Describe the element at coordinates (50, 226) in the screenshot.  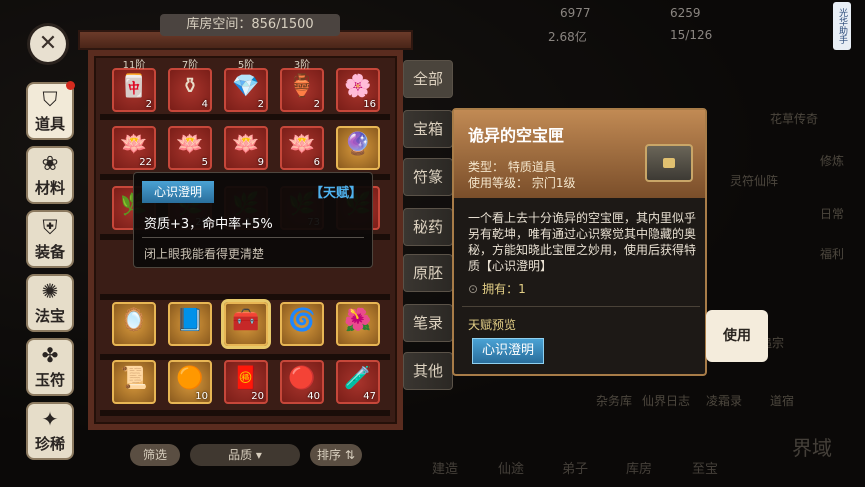
I see `armor-icon: ⛨` at that location.